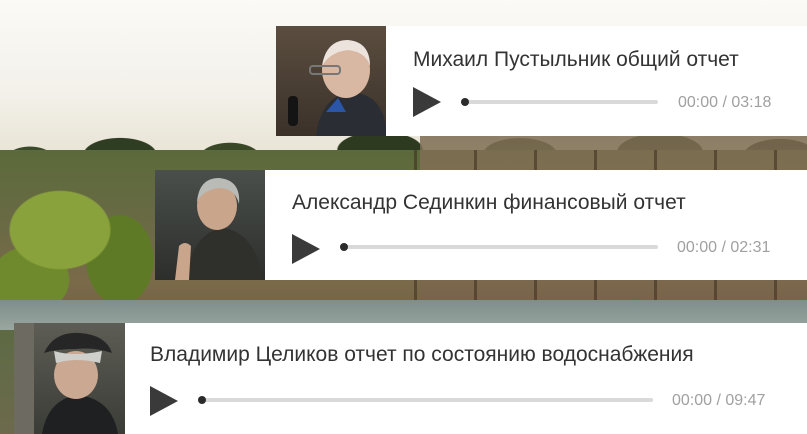 Image resolution: width=807 pixels, height=434 pixels. What do you see at coordinates (725, 102) in the screenshot?
I see `time-display: 00:00 / 03:18` at bounding box center [725, 102].